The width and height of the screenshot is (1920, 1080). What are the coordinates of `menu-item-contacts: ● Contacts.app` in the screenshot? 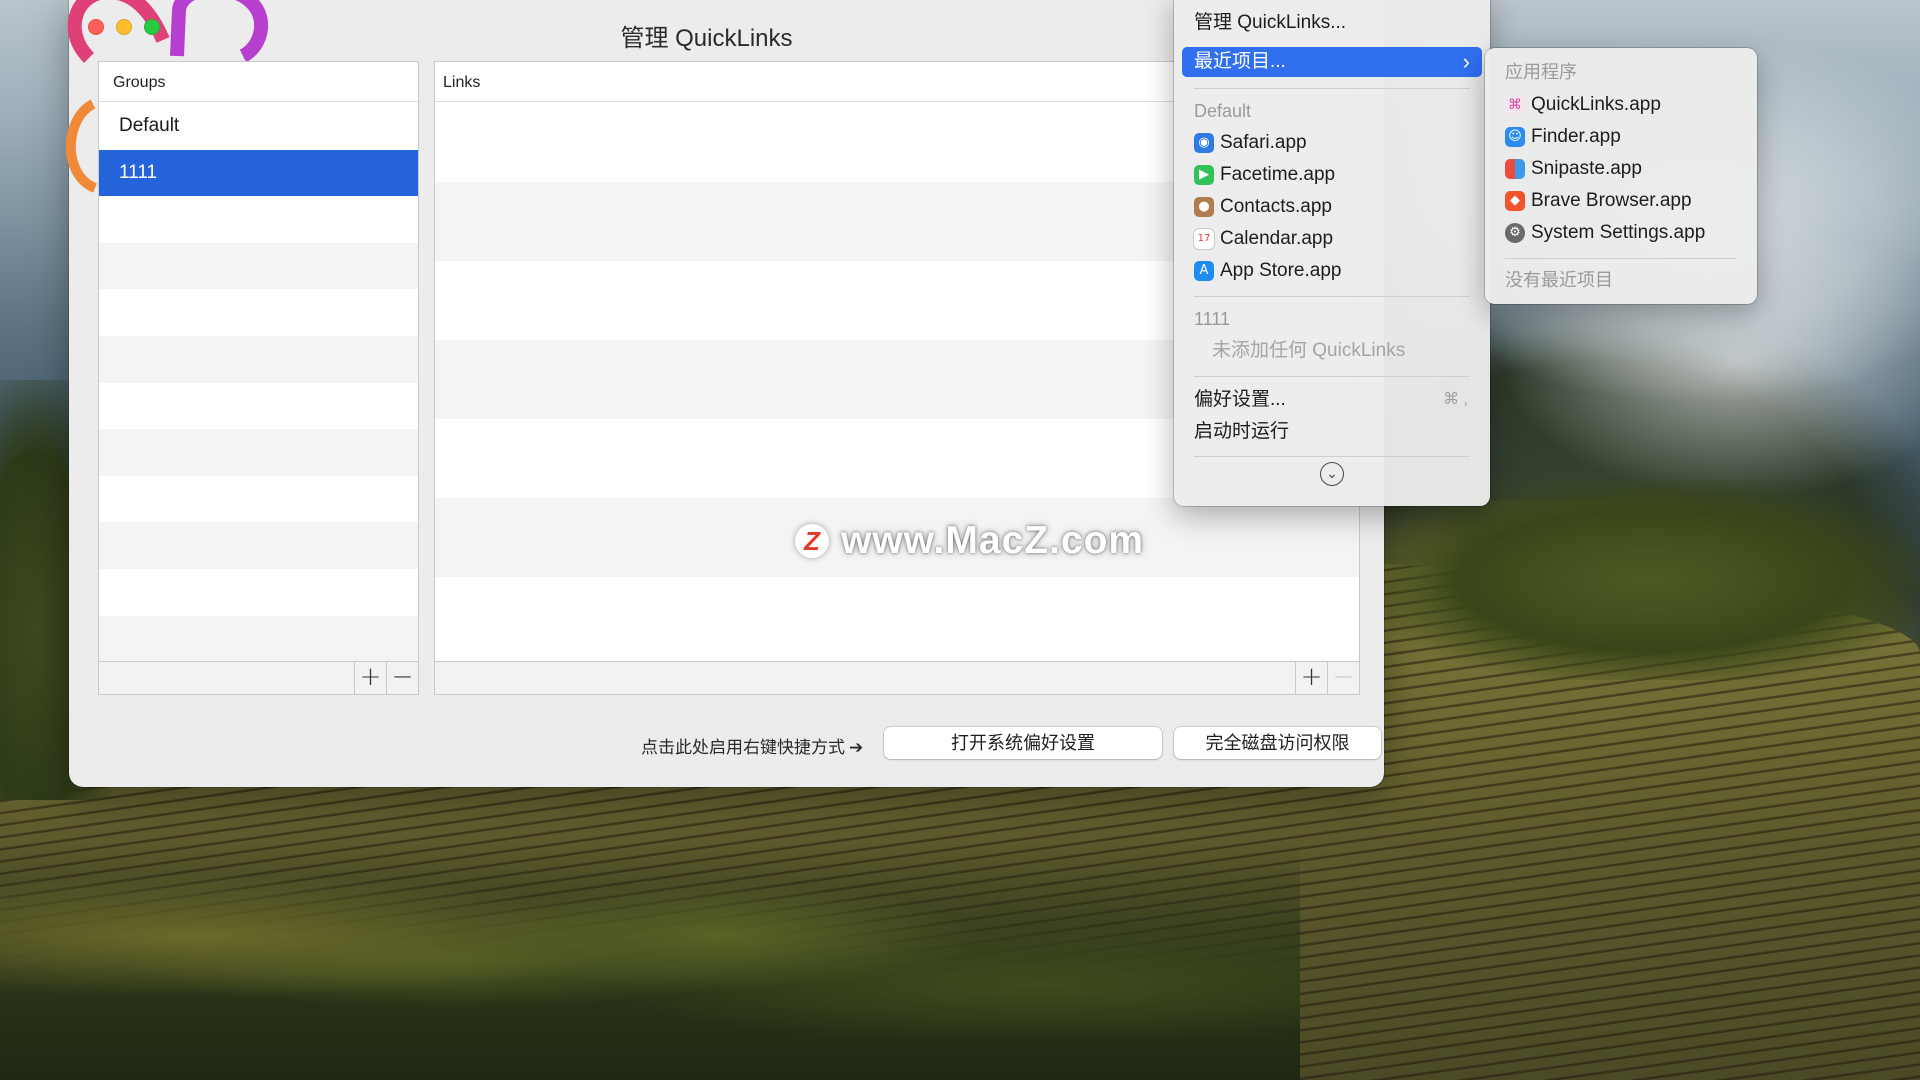 It's located at (1332, 207).